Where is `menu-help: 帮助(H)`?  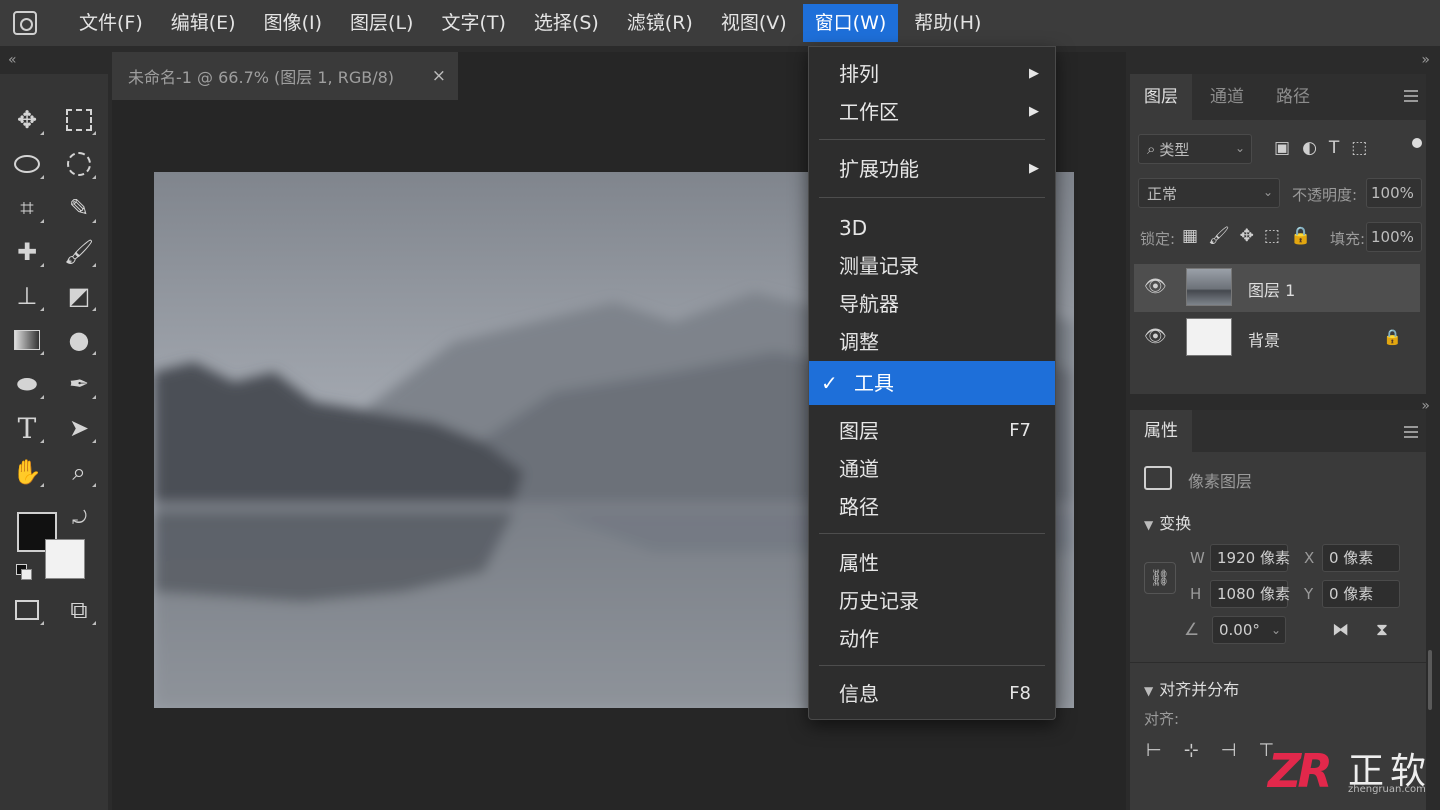
menu-help: 帮助(H) is located at coordinates (947, 23).